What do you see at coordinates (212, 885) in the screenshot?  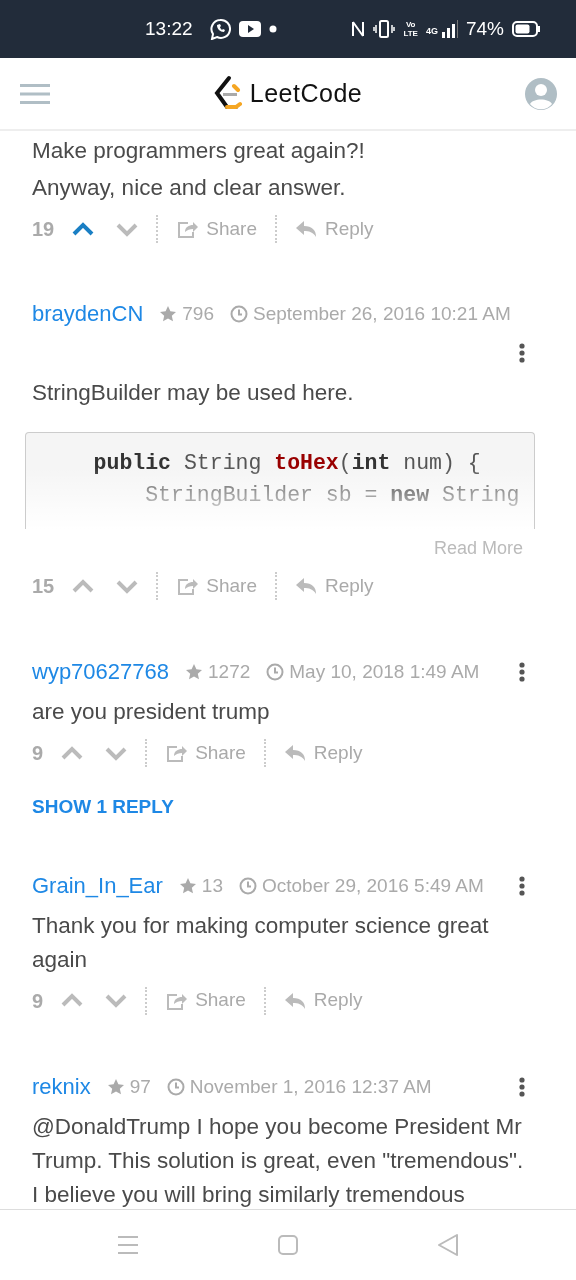 I see `reputation: 13` at bounding box center [212, 885].